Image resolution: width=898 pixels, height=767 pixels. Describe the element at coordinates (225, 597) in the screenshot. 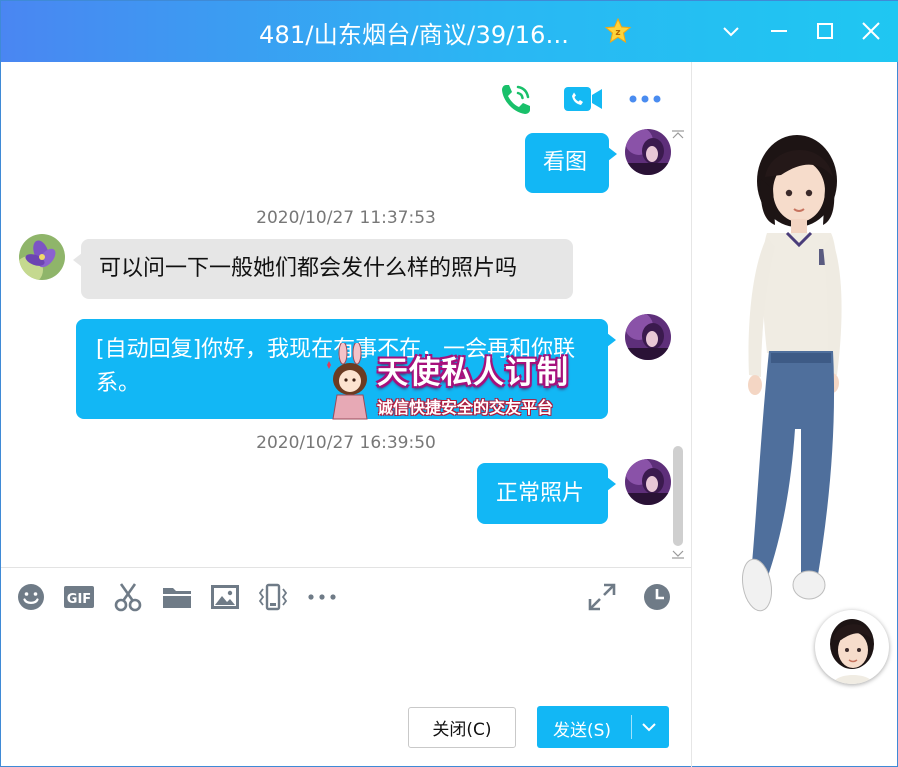

I see `image-icon` at that location.